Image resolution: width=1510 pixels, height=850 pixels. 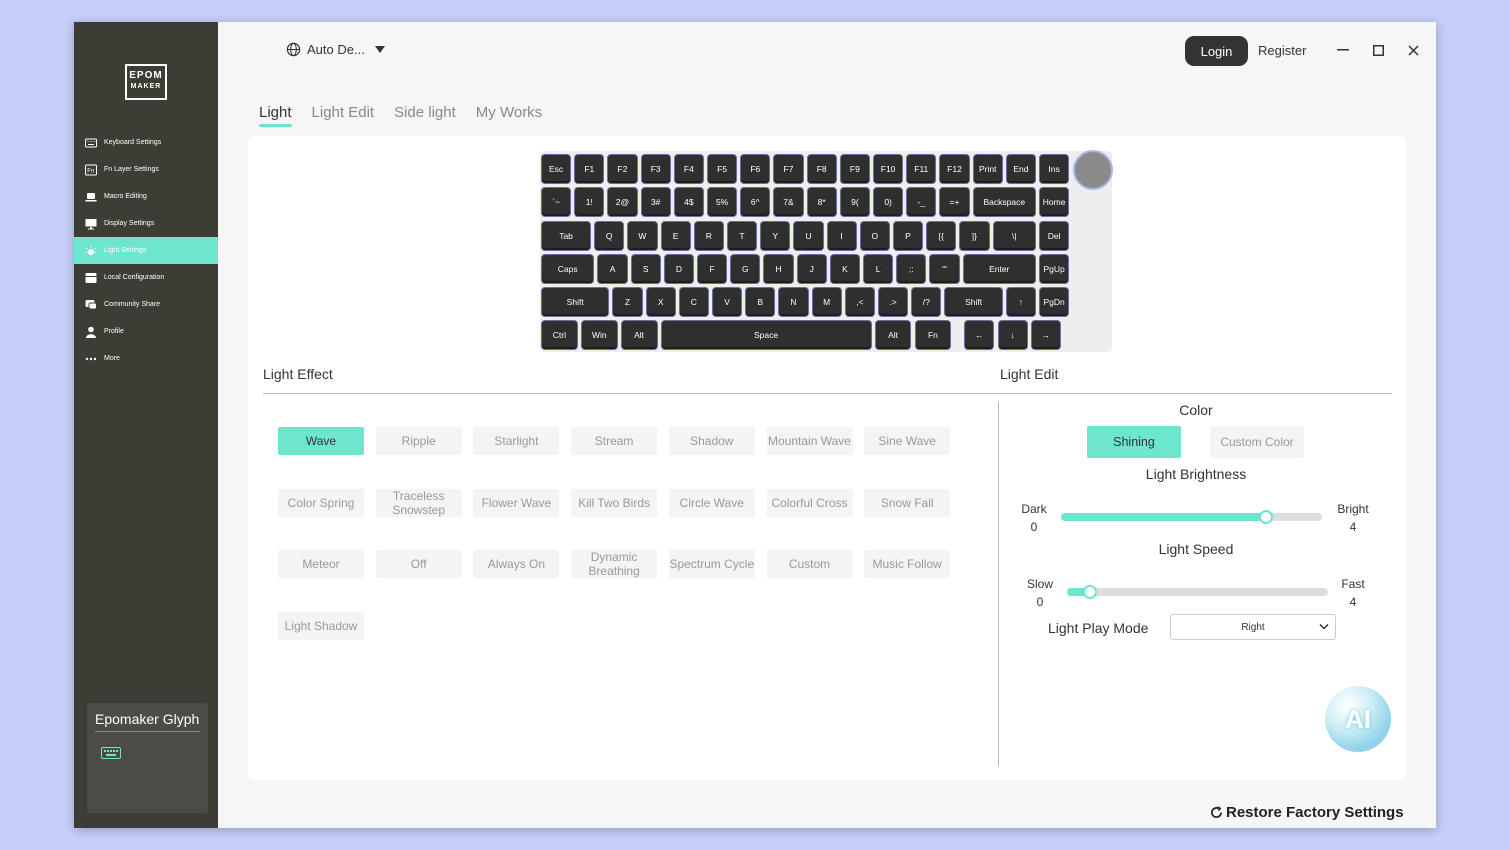 What do you see at coordinates (788, 202) in the screenshot?
I see `key-7: 7&` at bounding box center [788, 202].